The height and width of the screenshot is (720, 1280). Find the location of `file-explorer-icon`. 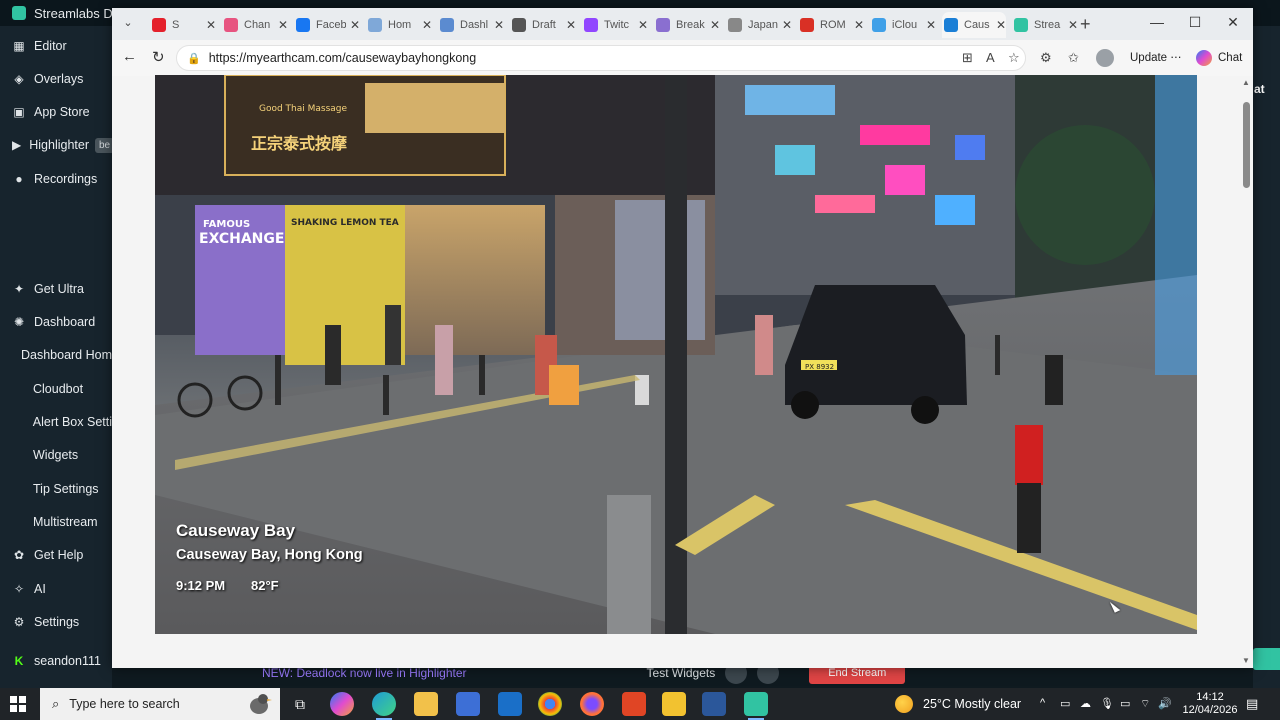

file-explorer-icon is located at coordinates (426, 704).